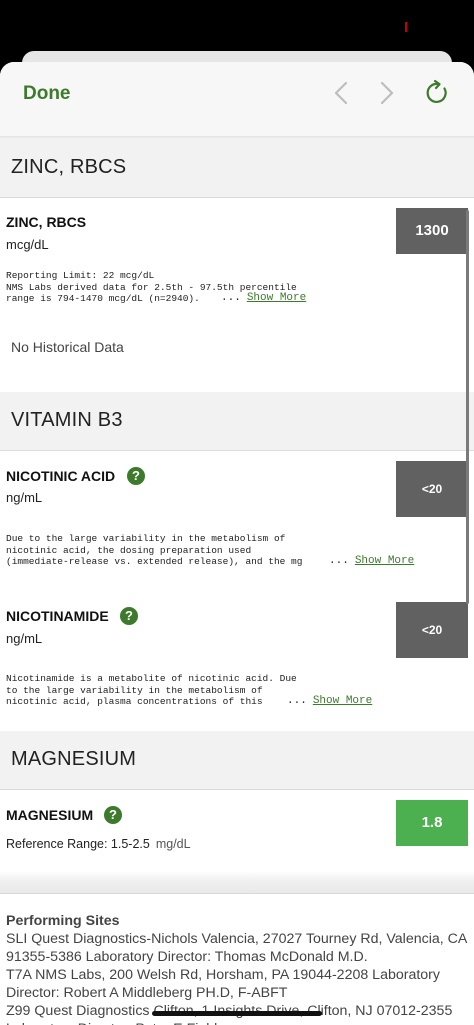 Image resolution: width=474 pixels, height=1025 pixels. Describe the element at coordinates (237, 421) in the screenshot. I see `section-header-vitamin-b3: VITAMIN B3` at that location.